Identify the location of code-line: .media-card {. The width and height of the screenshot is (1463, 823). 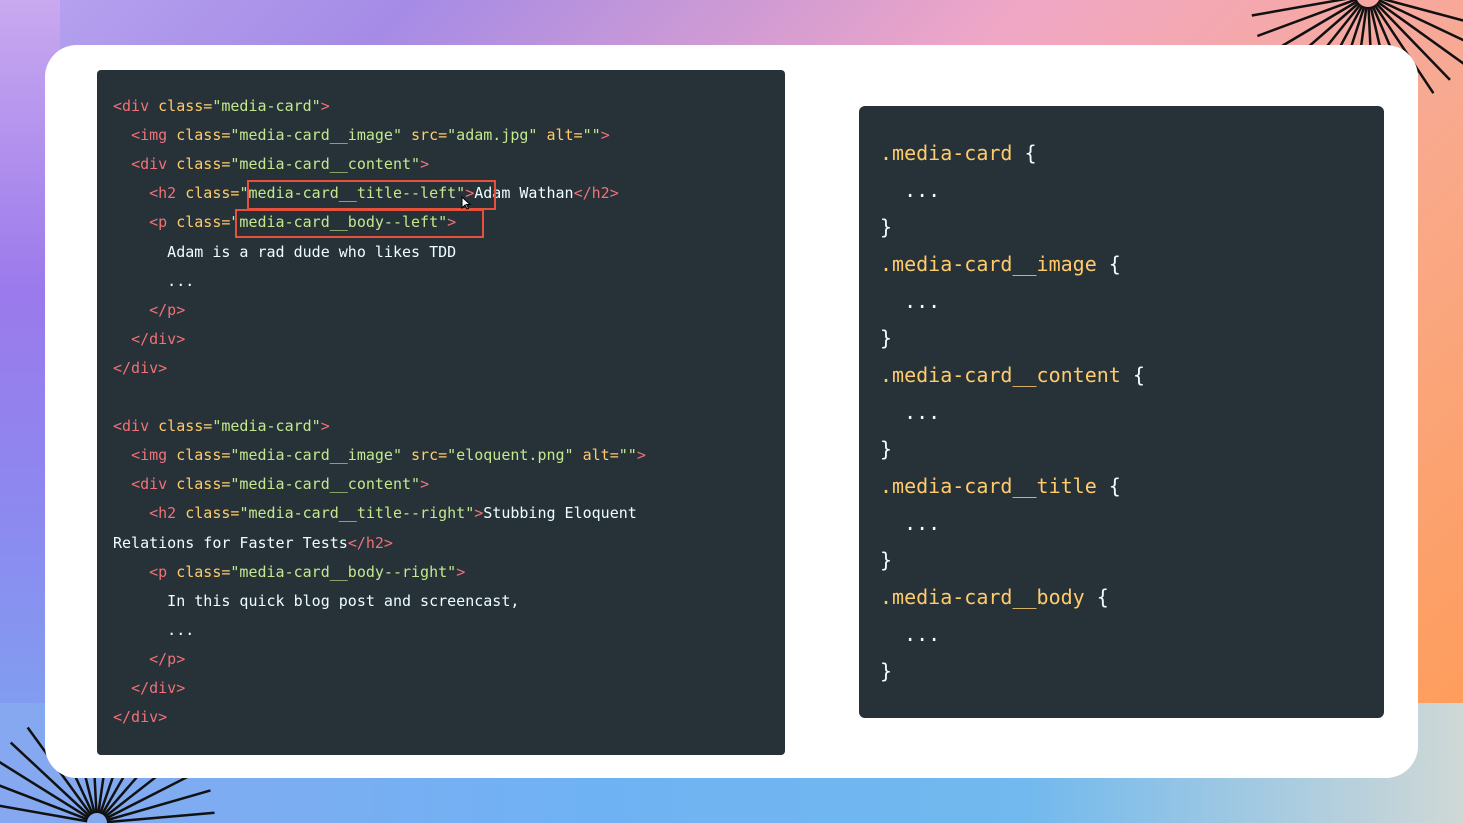
(958, 153).